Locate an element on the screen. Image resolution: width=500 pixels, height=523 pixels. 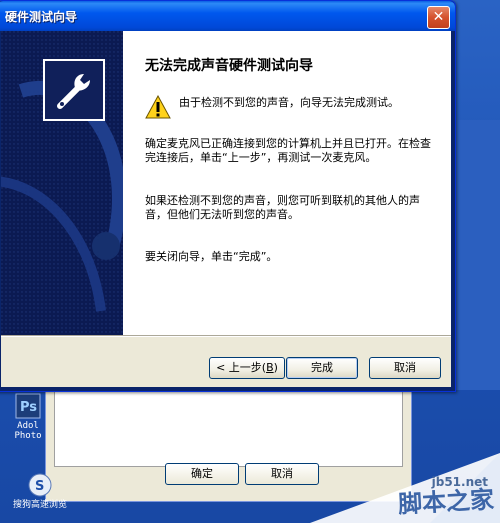
desktop-icon-label: 搜狗高速浏览 is located at coordinates (39, 505).